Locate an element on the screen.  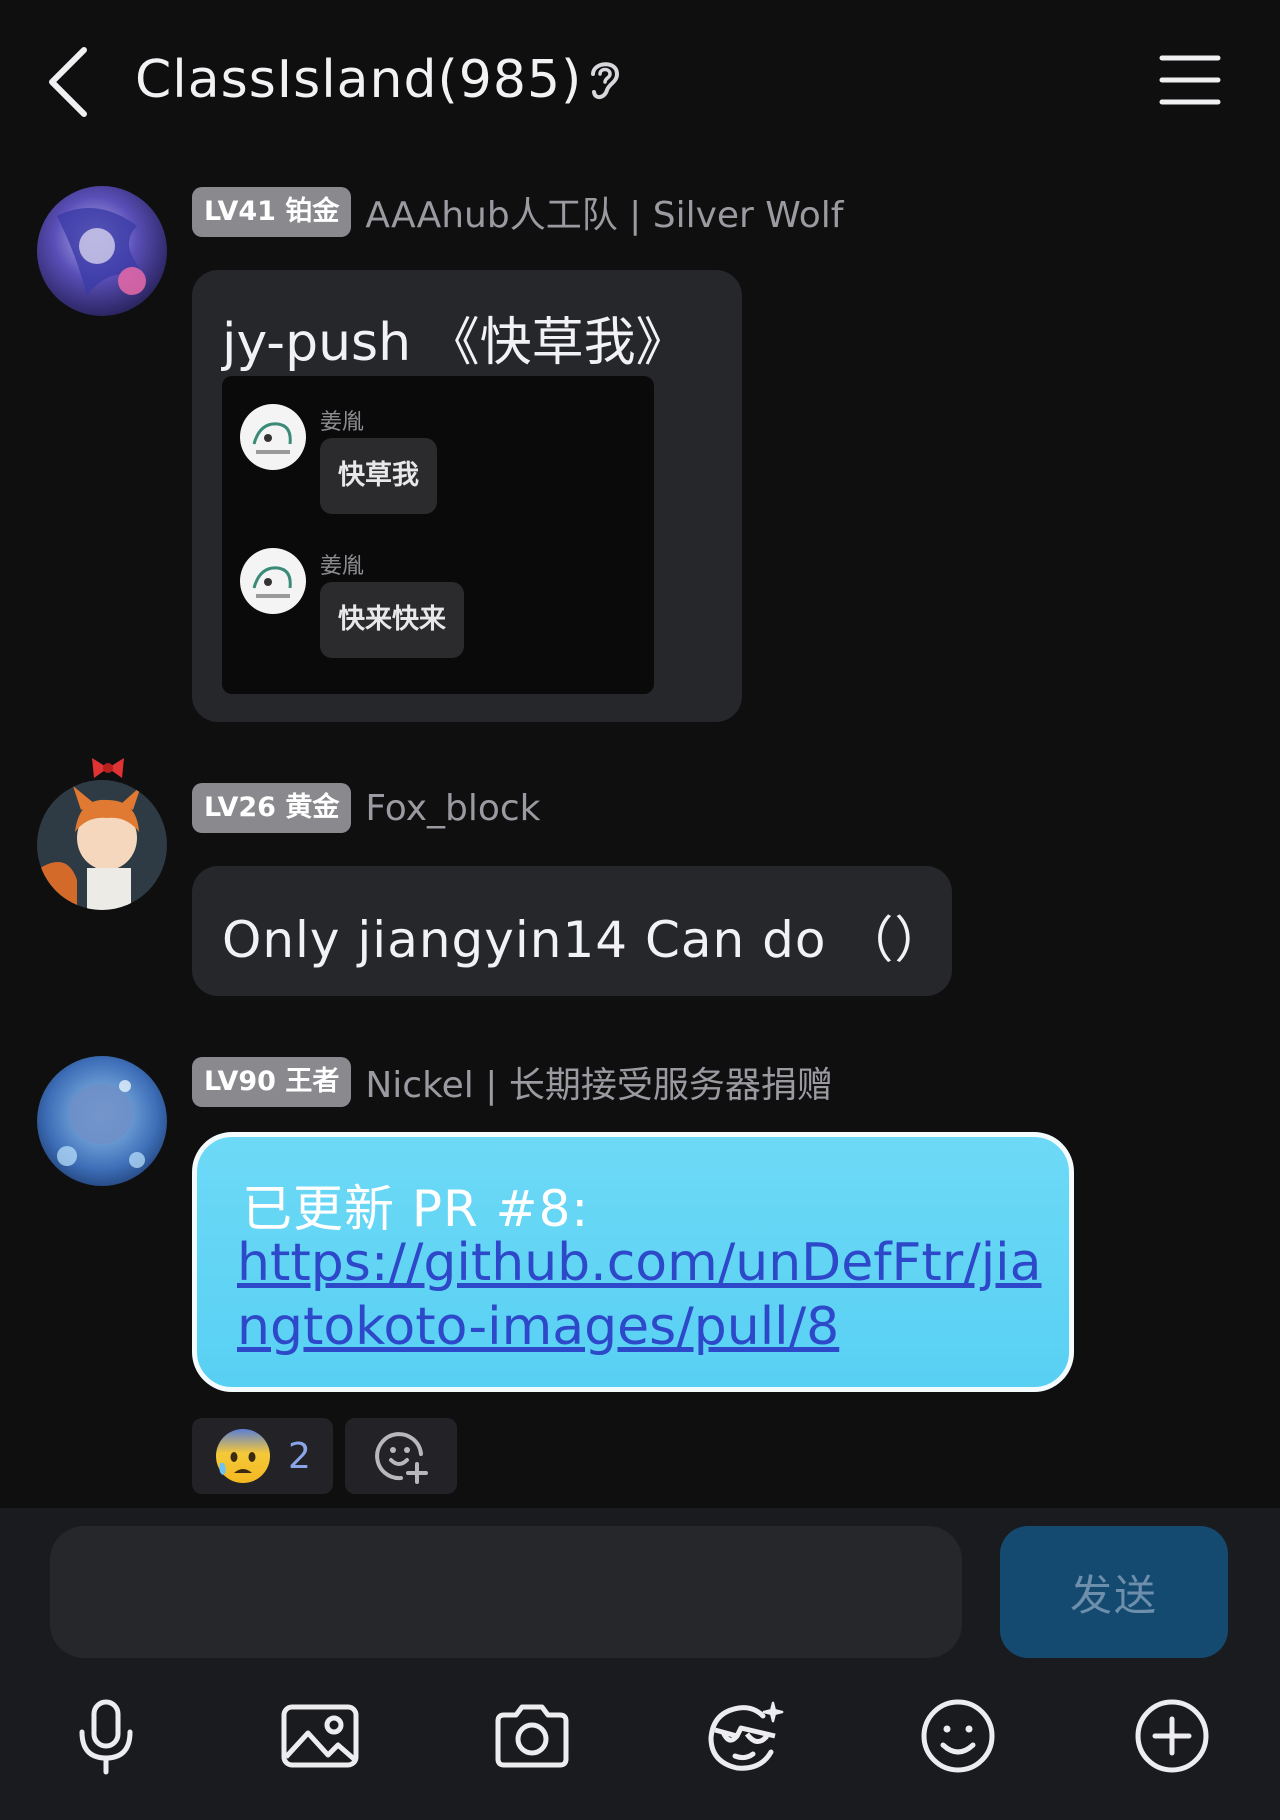
sticker-button is located at coordinates (744, 1736).